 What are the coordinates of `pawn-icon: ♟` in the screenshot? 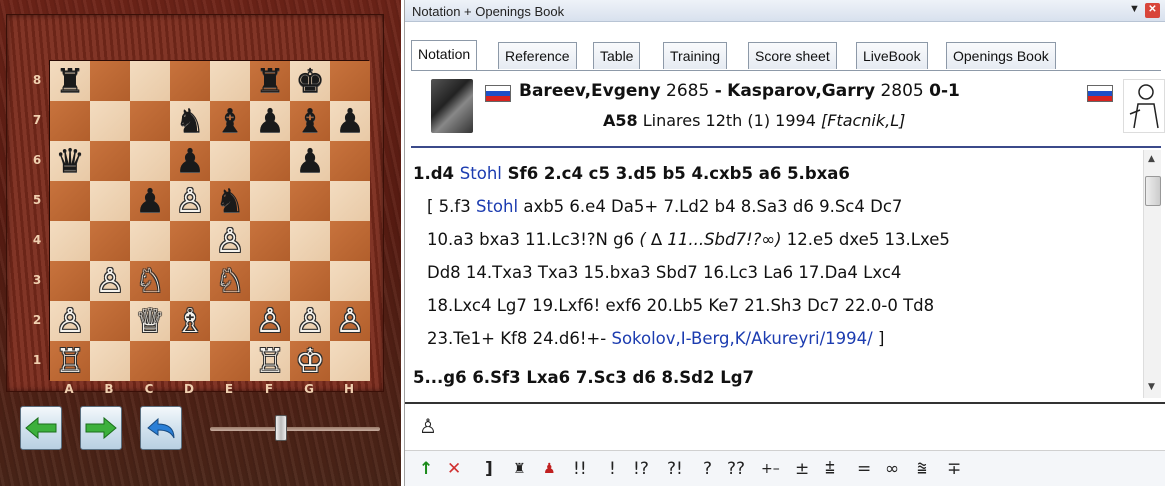 It's located at (549, 469).